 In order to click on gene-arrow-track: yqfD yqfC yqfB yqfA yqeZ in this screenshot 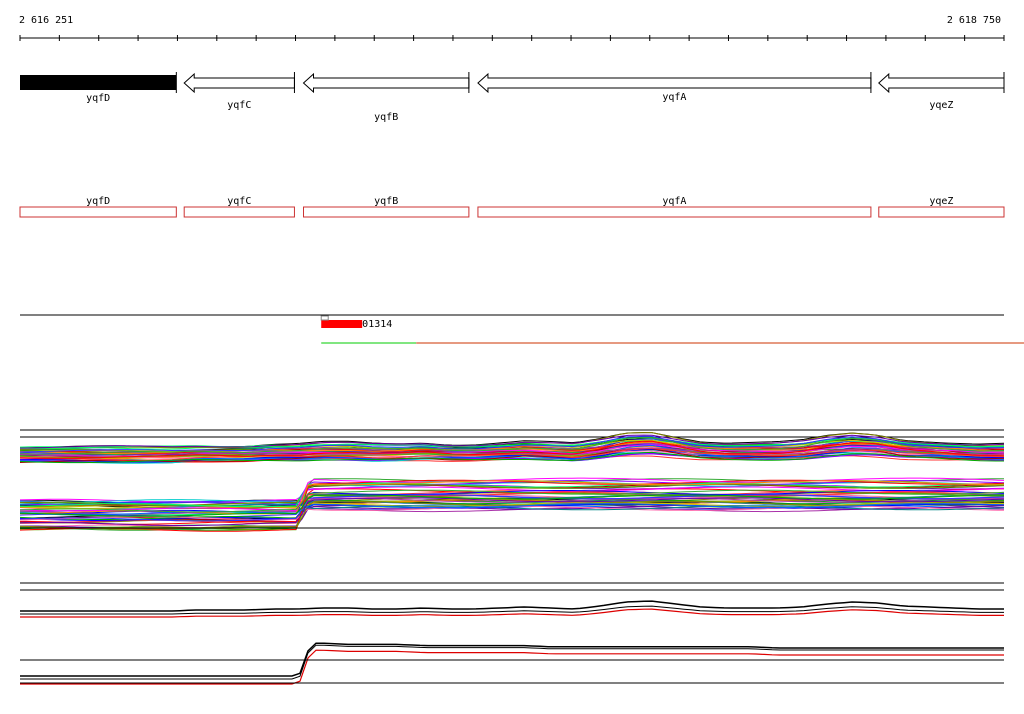, I will do `click(512, 97)`.